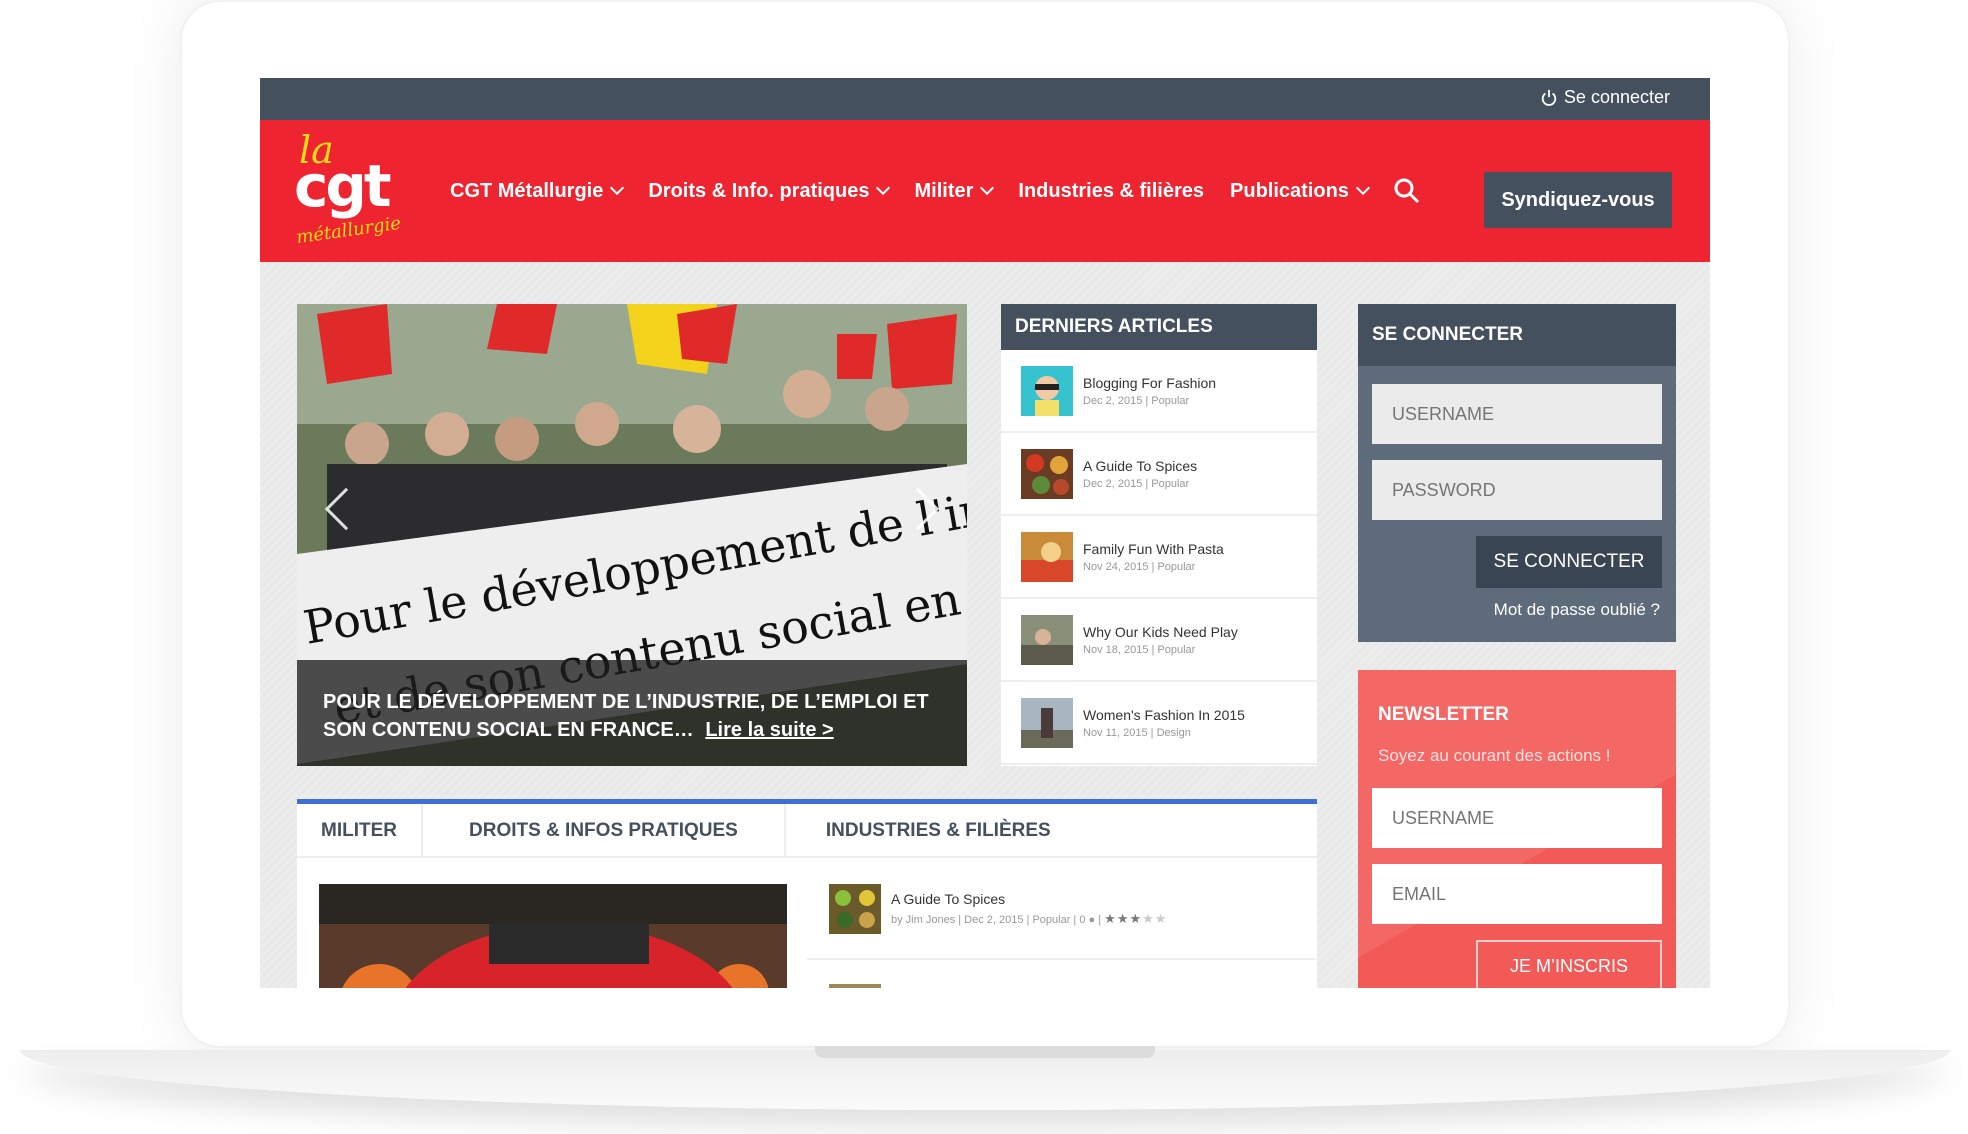 The width and height of the screenshot is (1968, 1134). Describe the element at coordinates (1407, 191) in the screenshot. I see `search-icon` at that location.